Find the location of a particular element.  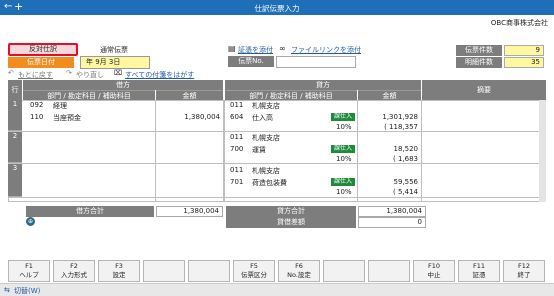

redo-link: やり直し is located at coordinates (90, 75).